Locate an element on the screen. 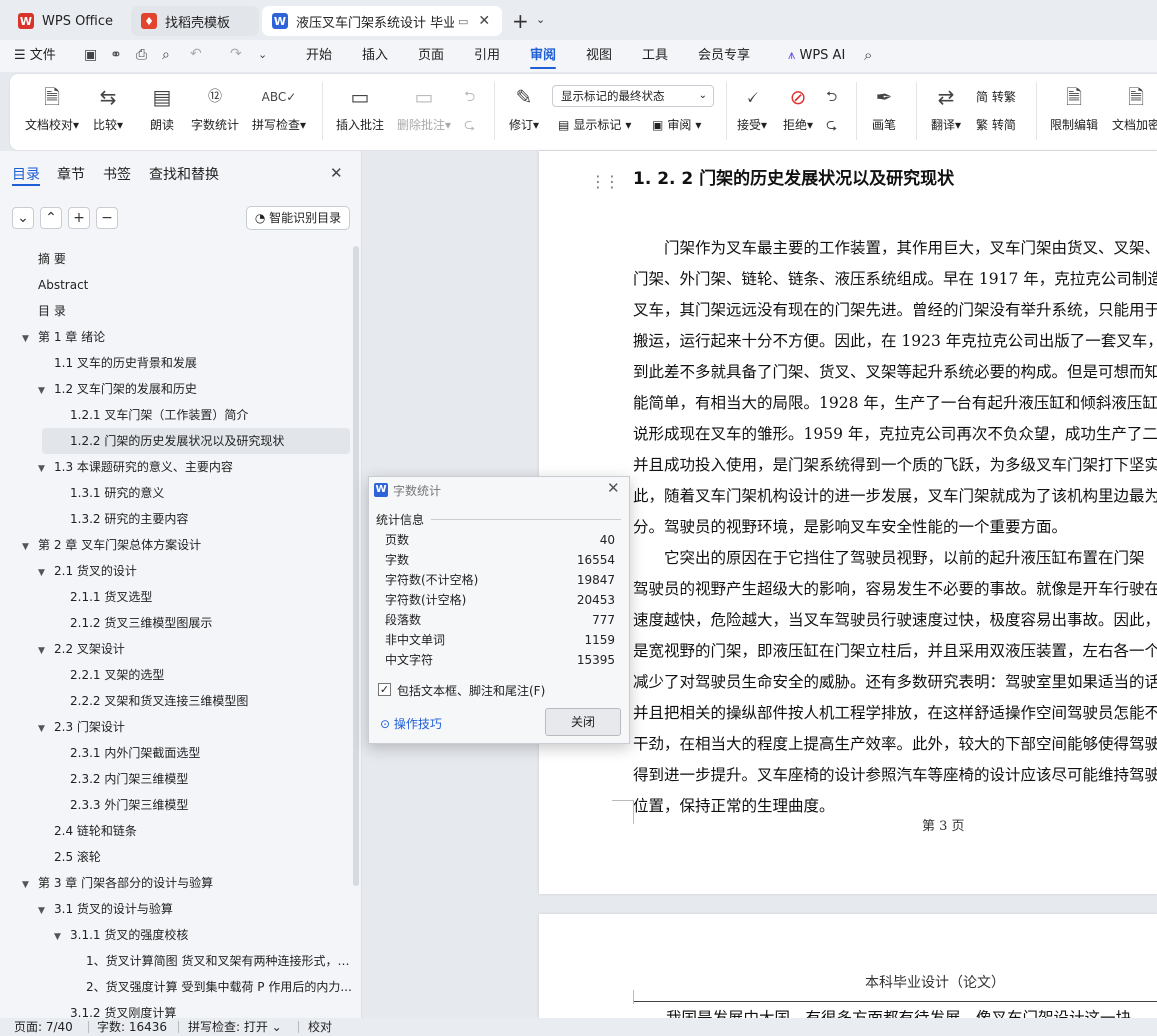 Image resolution: width=1157 pixels, height=1036 pixels. toc-item: 2.3.1 内外门架截面选型 is located at coordinates (176, 753).